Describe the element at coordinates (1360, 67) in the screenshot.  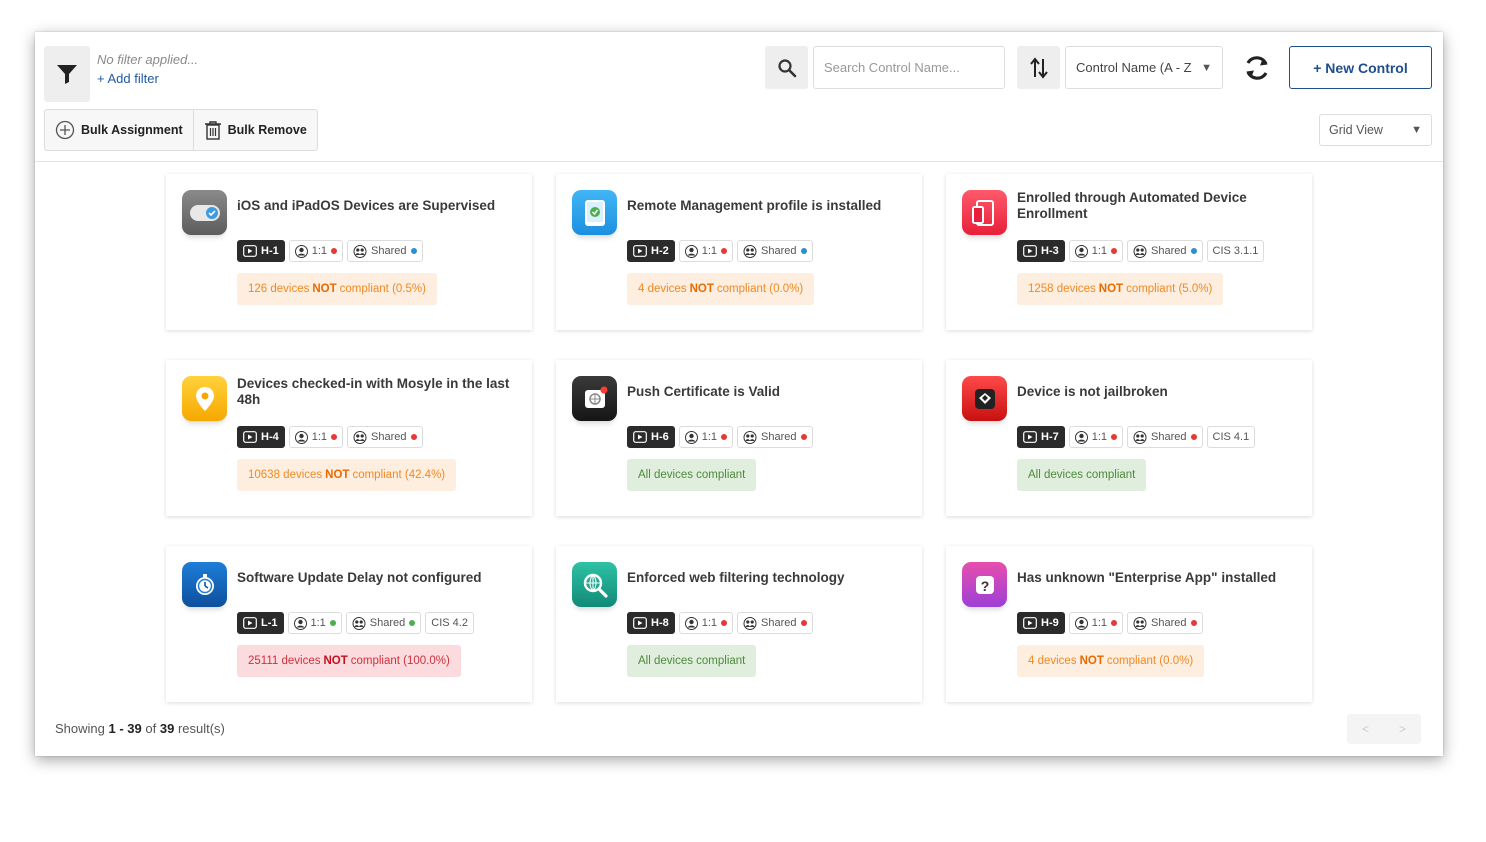
I see `new-control-button: + New Control` at that location.